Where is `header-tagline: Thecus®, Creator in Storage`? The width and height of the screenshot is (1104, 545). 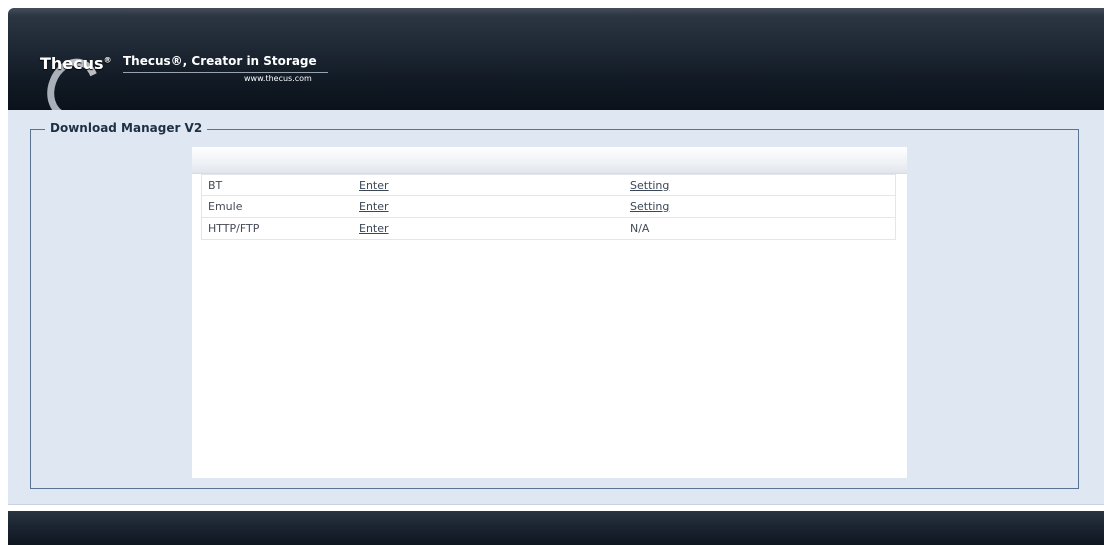
header-tagline: Thecus®, Creator in Storage is located at coordinates (220, 61).